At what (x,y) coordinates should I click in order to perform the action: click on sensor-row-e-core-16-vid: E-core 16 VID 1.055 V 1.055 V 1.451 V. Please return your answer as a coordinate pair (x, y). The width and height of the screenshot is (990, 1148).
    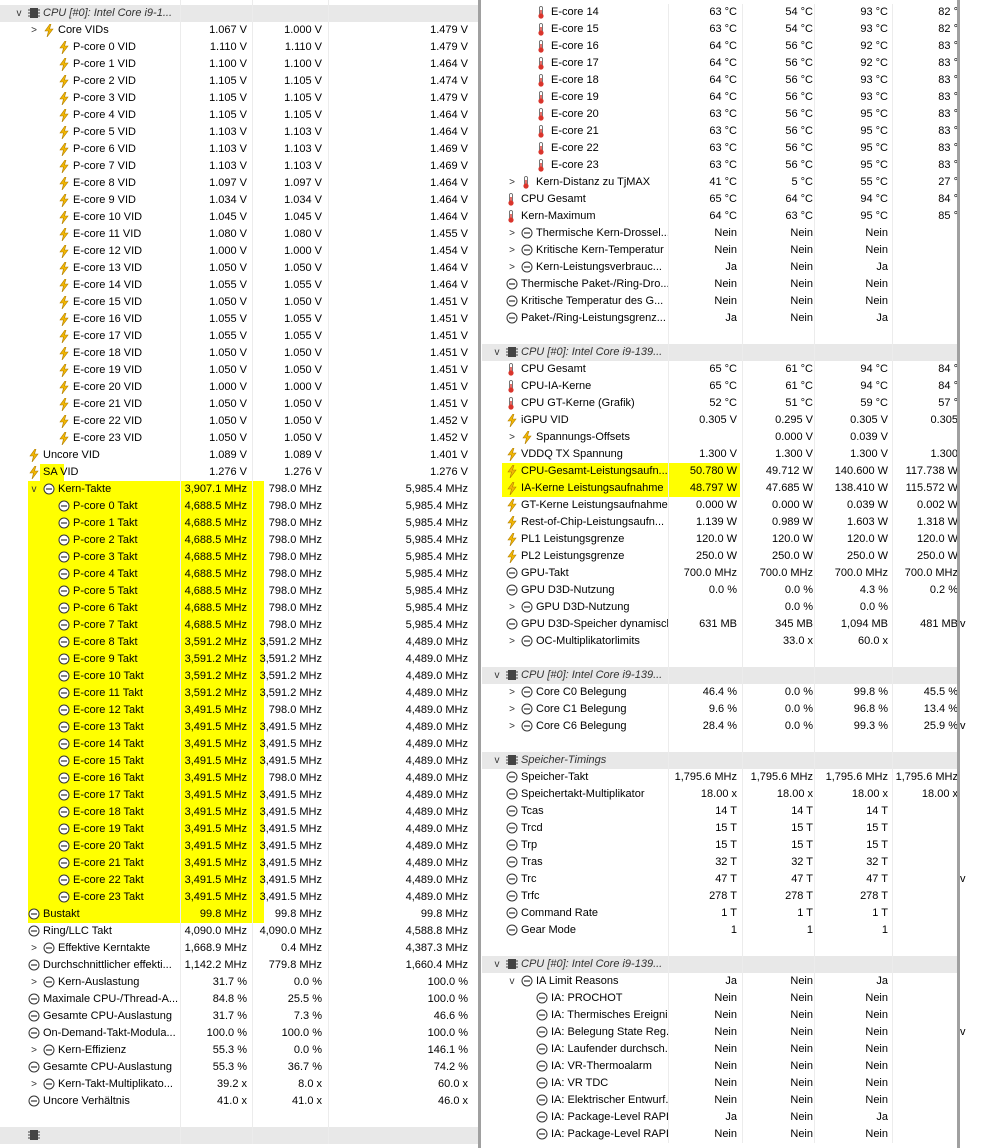
    Looking at the image, I should click on (239, 319).